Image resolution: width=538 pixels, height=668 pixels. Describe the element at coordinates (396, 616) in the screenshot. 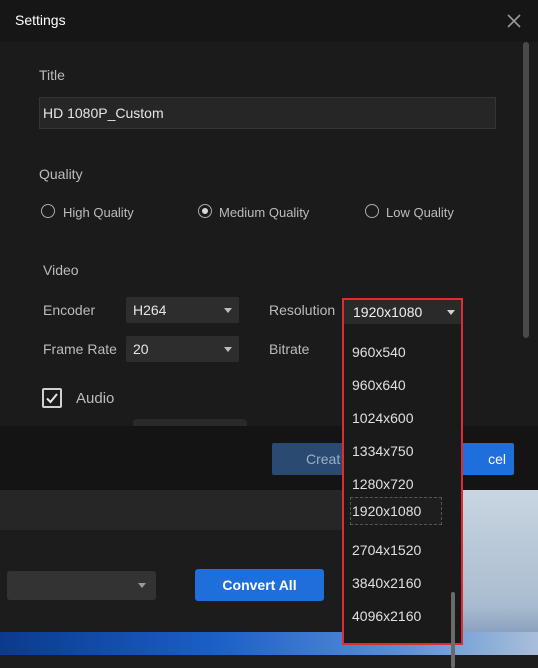

I see `resolution-option: 4096x2160` at that location.